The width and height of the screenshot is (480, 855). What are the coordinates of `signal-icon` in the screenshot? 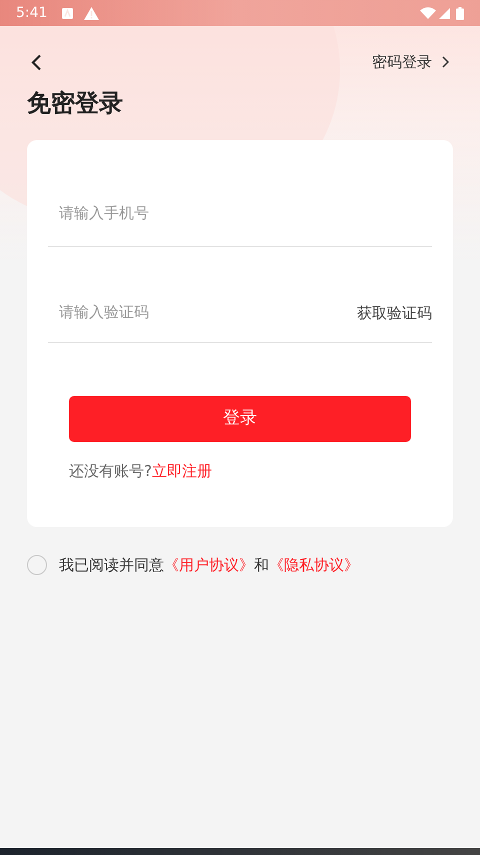 It's located at (444, 13).